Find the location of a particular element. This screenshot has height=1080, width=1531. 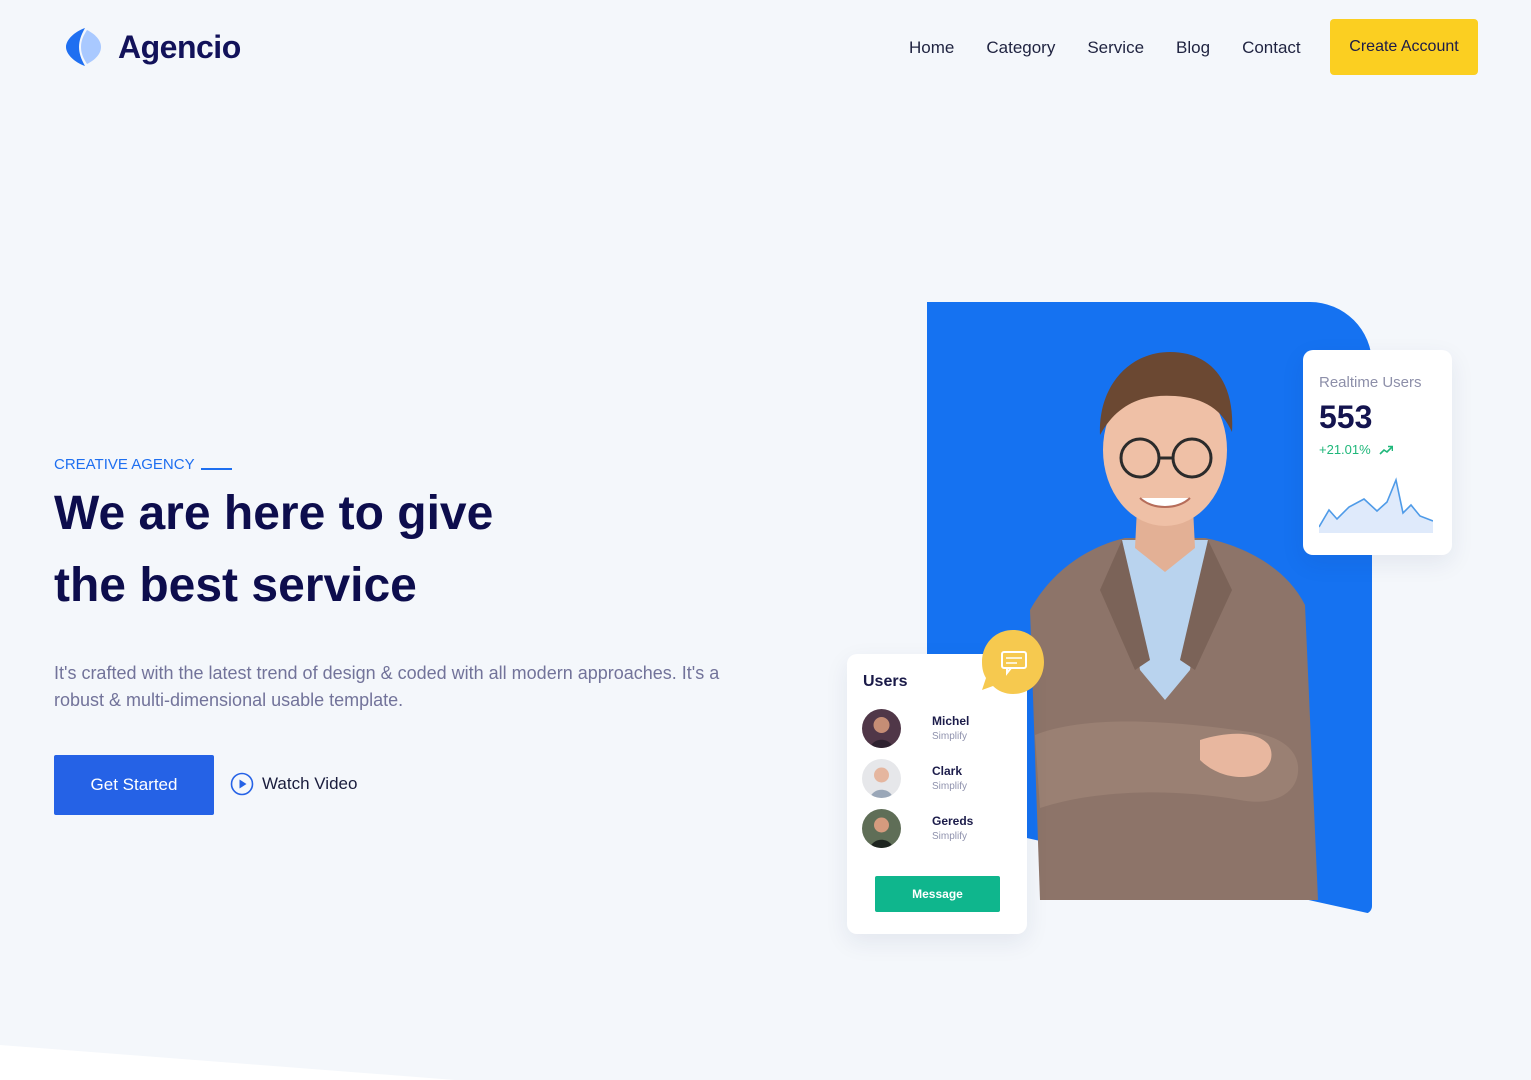

user-name: Gereds is located at coordinates (953, 820).